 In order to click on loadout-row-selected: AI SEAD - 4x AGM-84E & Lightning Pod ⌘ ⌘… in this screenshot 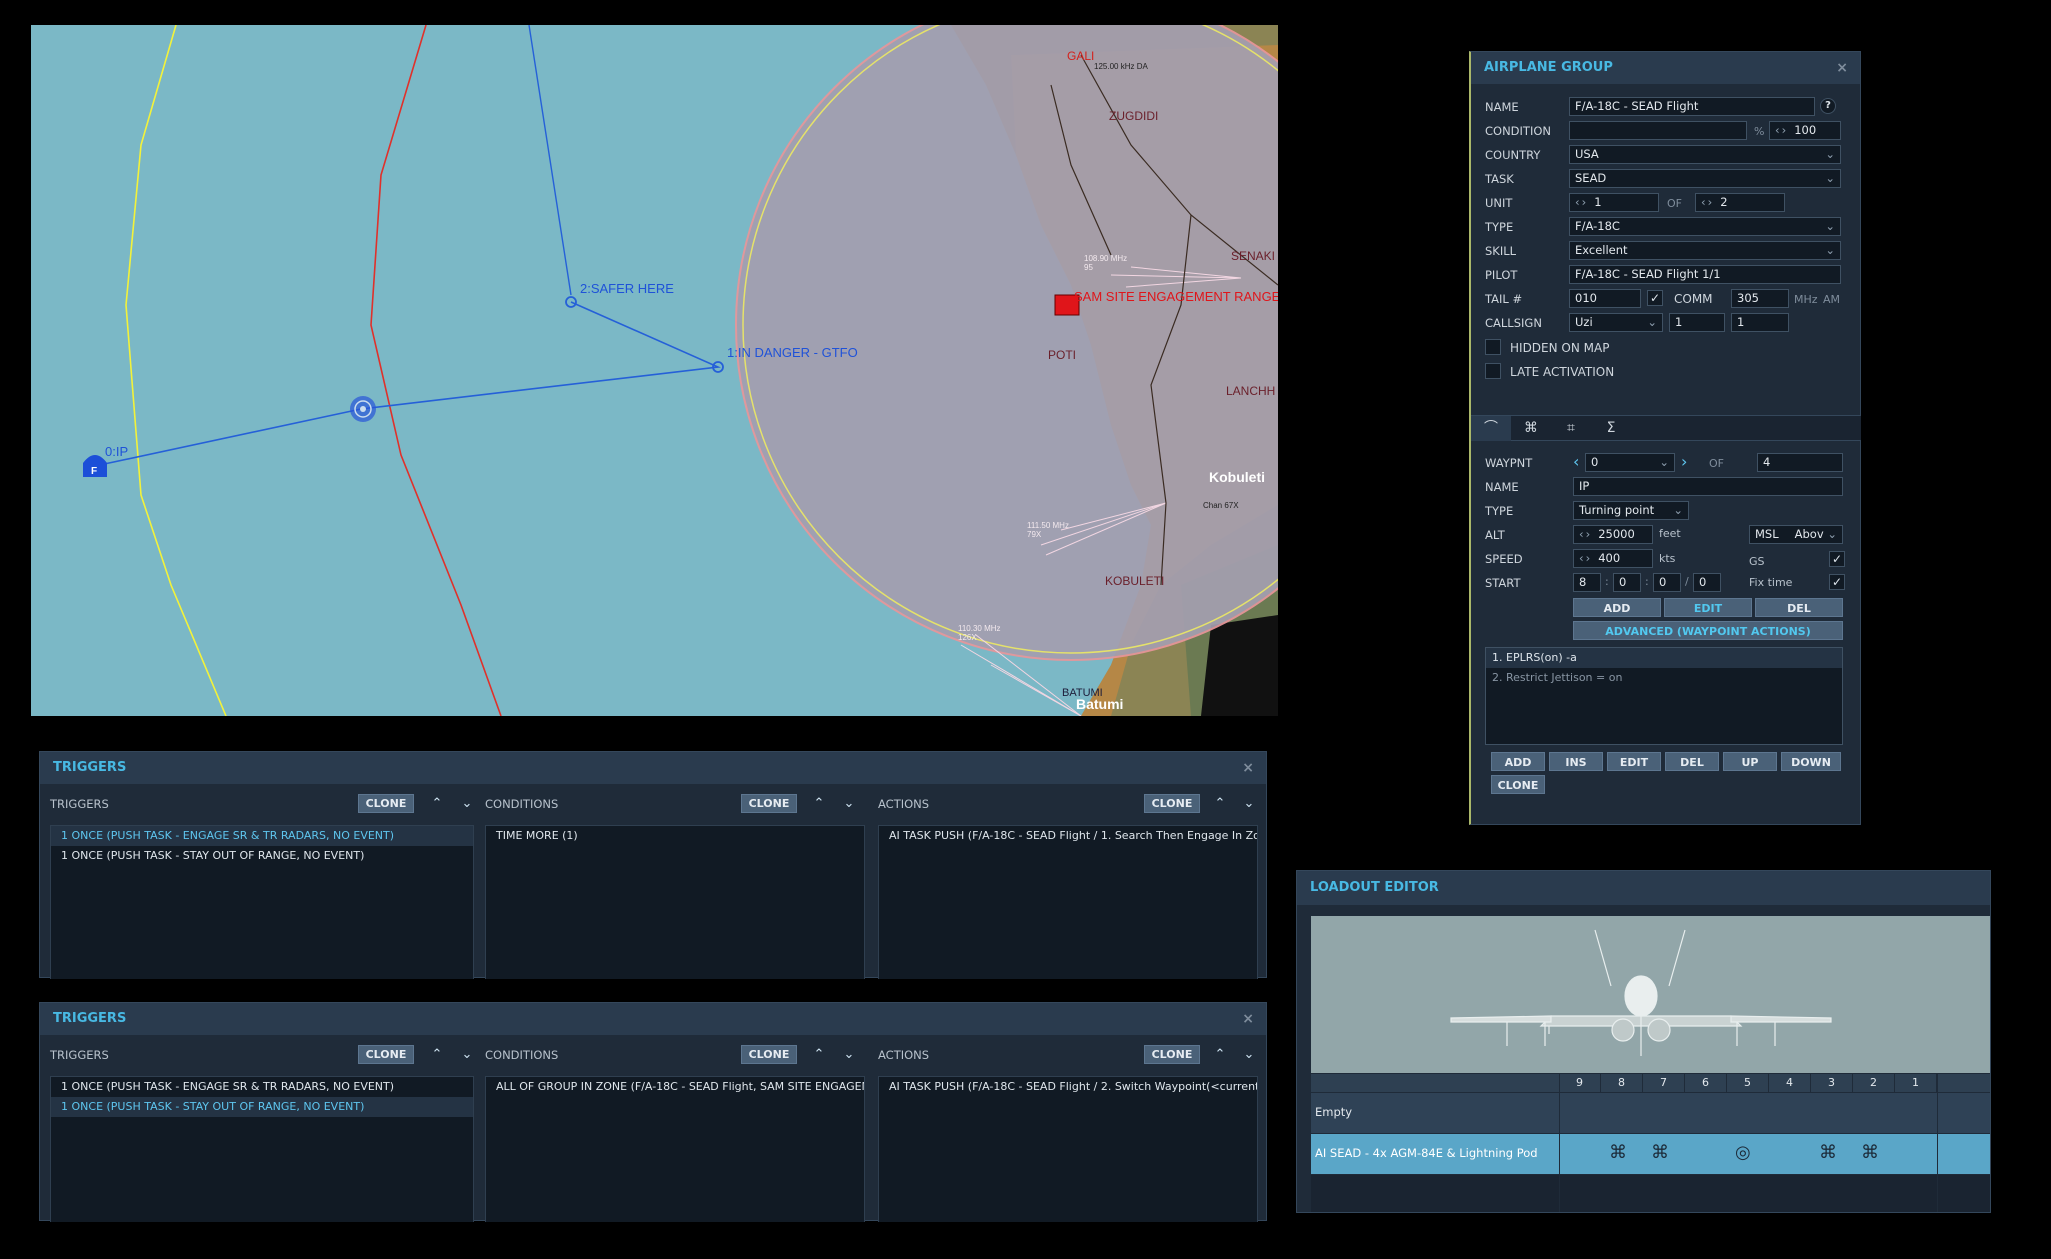, I will do `click(1650, 1154)`.